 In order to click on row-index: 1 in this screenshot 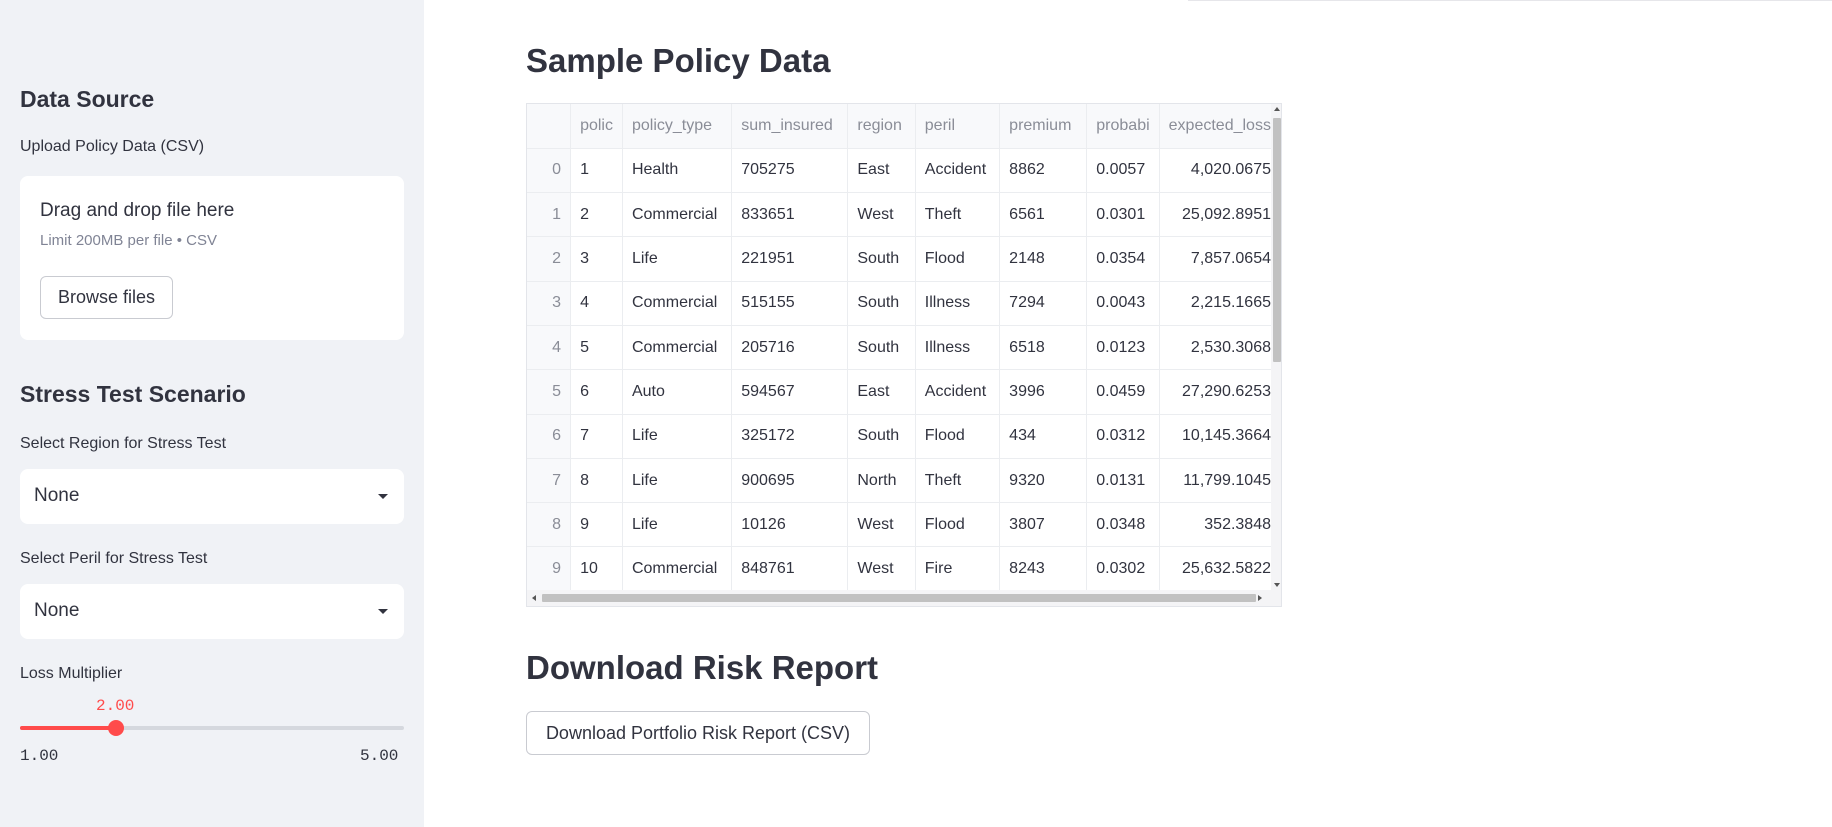, I will do `click(549, 215)`.